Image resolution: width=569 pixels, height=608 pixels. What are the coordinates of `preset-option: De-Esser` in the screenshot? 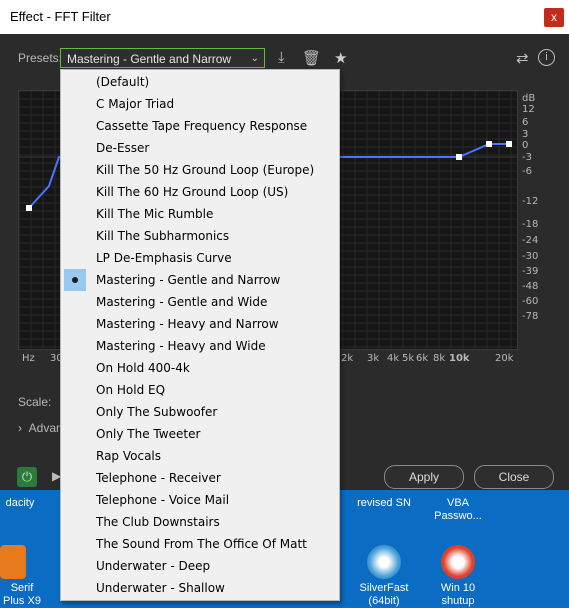 It's located at (200, 148).